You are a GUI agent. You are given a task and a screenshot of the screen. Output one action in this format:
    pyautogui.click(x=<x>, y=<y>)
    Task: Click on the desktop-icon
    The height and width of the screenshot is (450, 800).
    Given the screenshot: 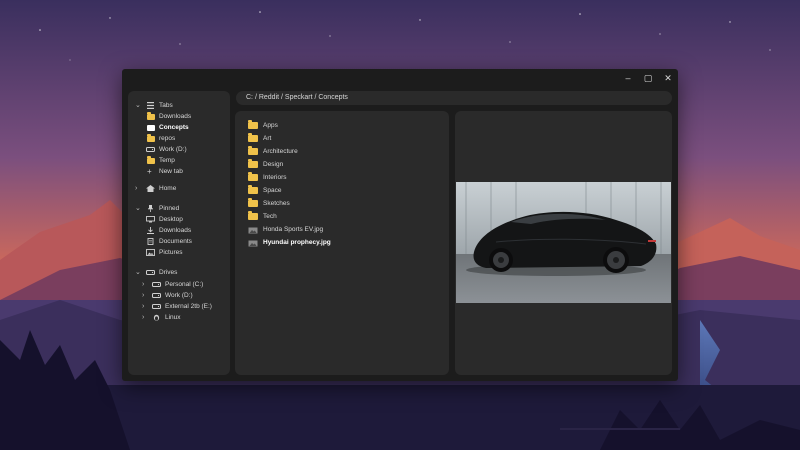 What is the action you would take?
    pyautogui.click(x=150, y=219)
    